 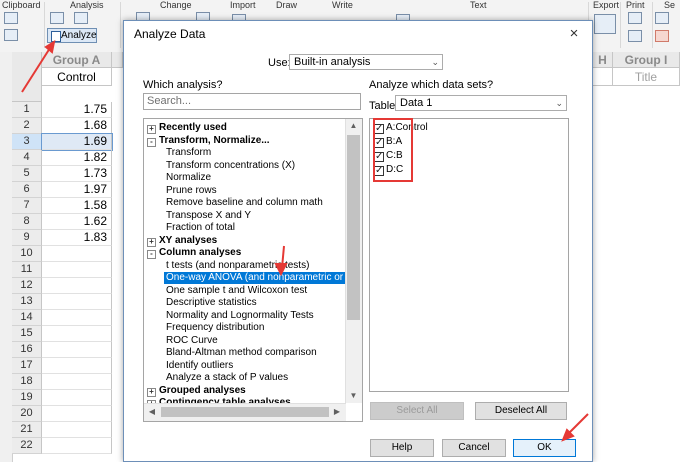 I want to click on annotation-arrowhead-anova, so click(x=281, y=270).